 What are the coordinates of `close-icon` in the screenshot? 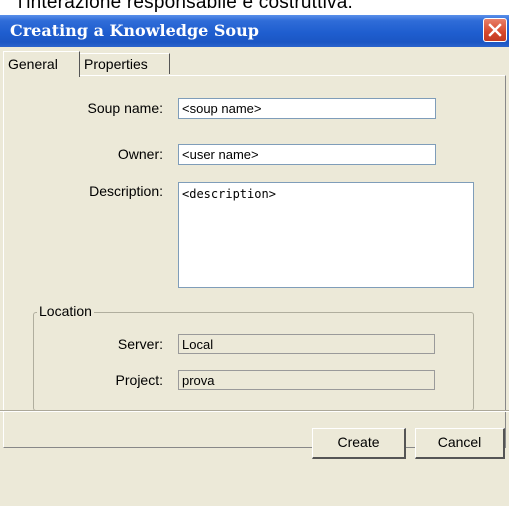 It's located at (495, 30).